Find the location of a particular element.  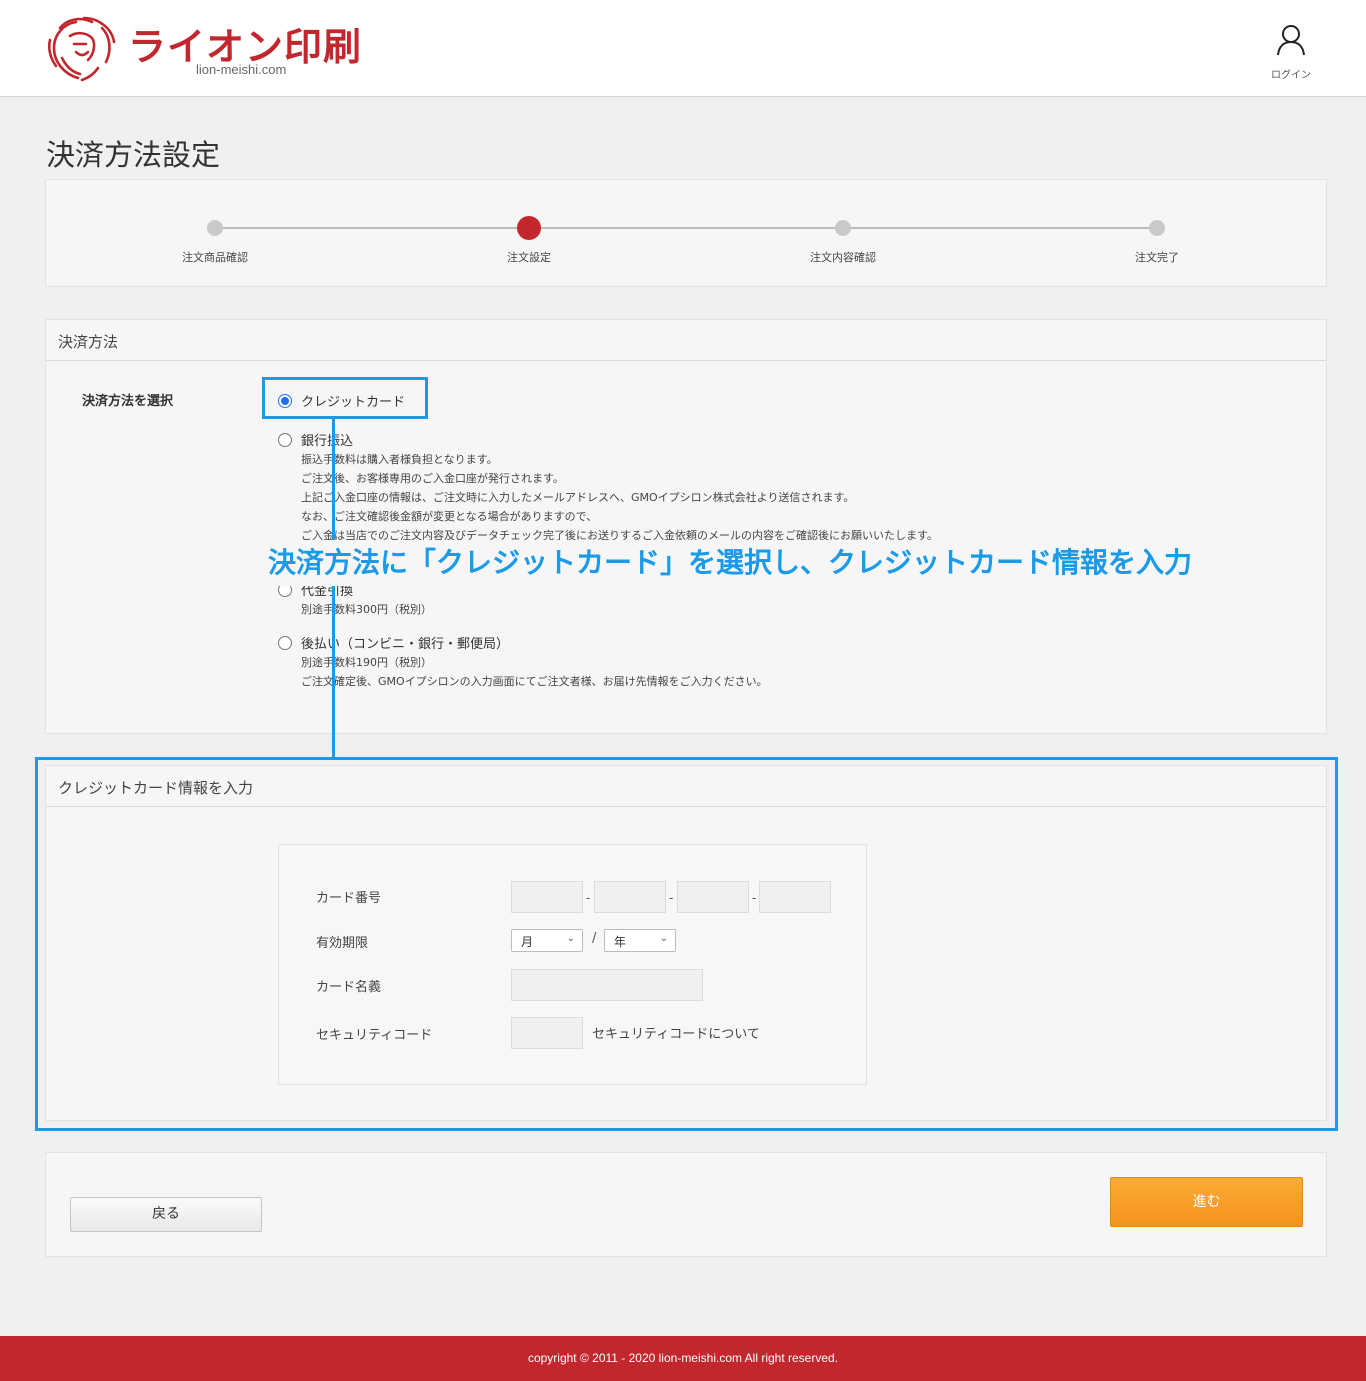

expiry-year-value: 年 is located at coordinates (620, 942).